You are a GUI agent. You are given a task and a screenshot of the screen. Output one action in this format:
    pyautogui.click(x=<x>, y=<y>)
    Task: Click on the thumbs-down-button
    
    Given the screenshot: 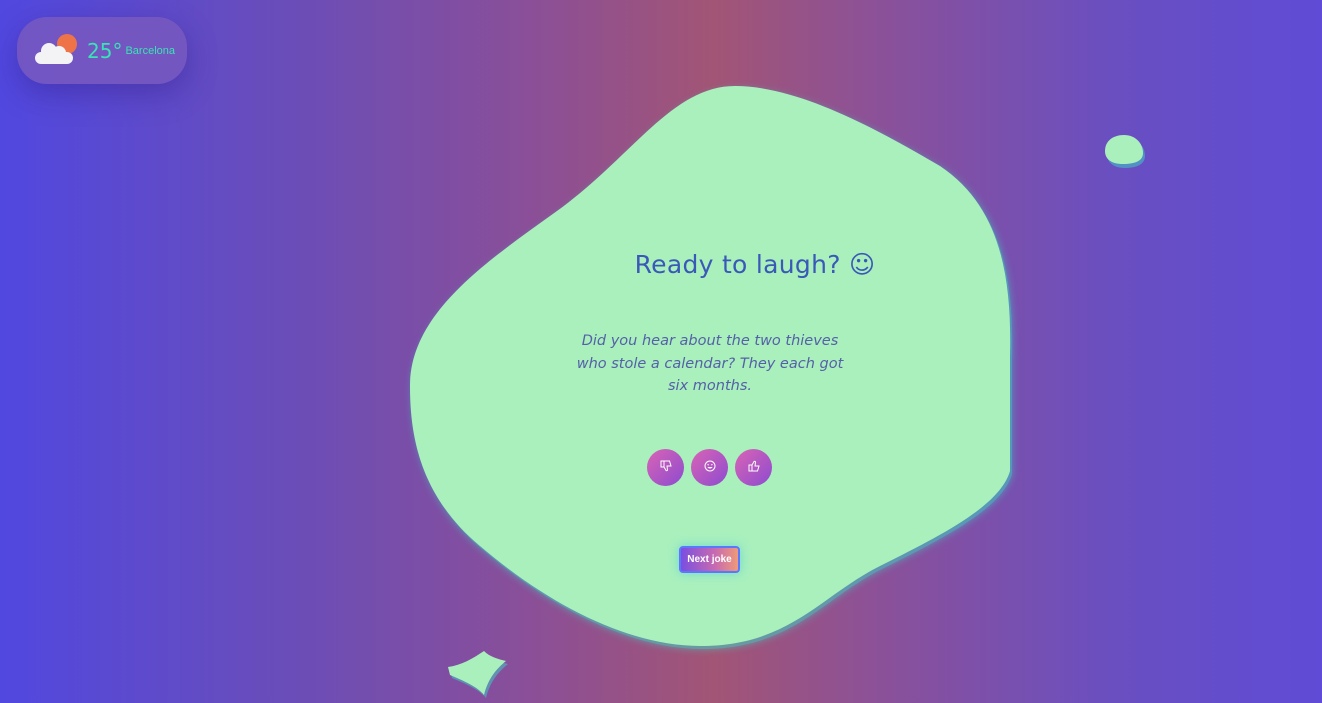 What is the action you would take?
    pyautogui.click(x=665, y=467)
    